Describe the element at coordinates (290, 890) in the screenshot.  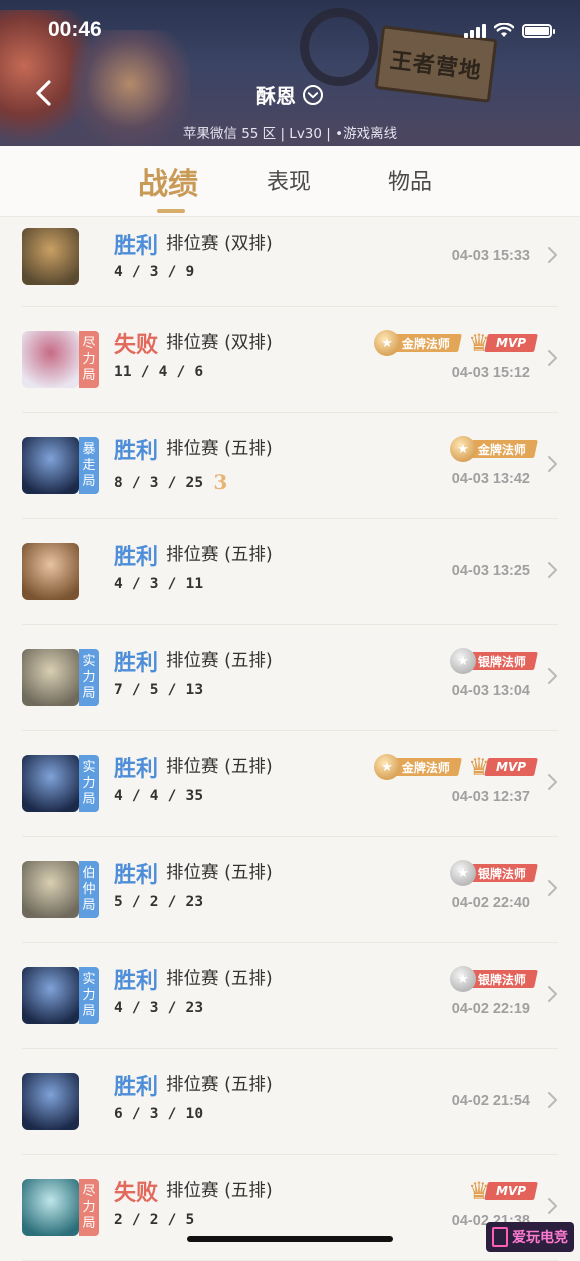
I see `match-row: 伯仲局胜利 排位赛 (五排) 5 / 2 / 23 ★ 银牌法师 04-02 22:40` at that location.